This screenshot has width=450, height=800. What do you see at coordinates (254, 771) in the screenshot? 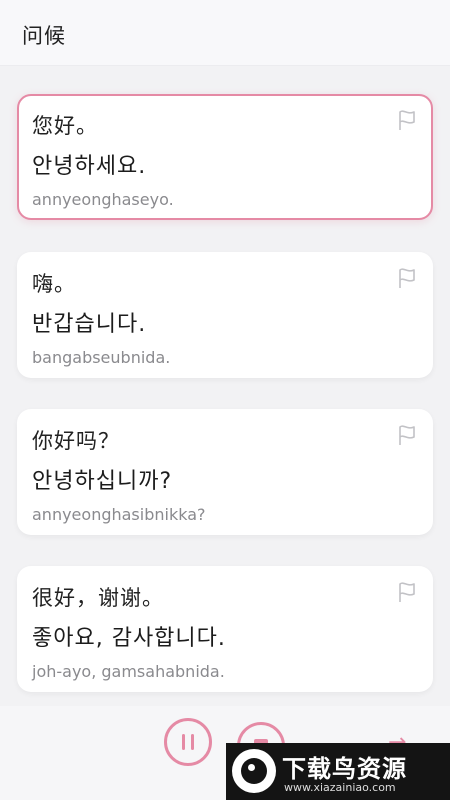
I see `bird-logo-icon` at bounding box center [254, 771].